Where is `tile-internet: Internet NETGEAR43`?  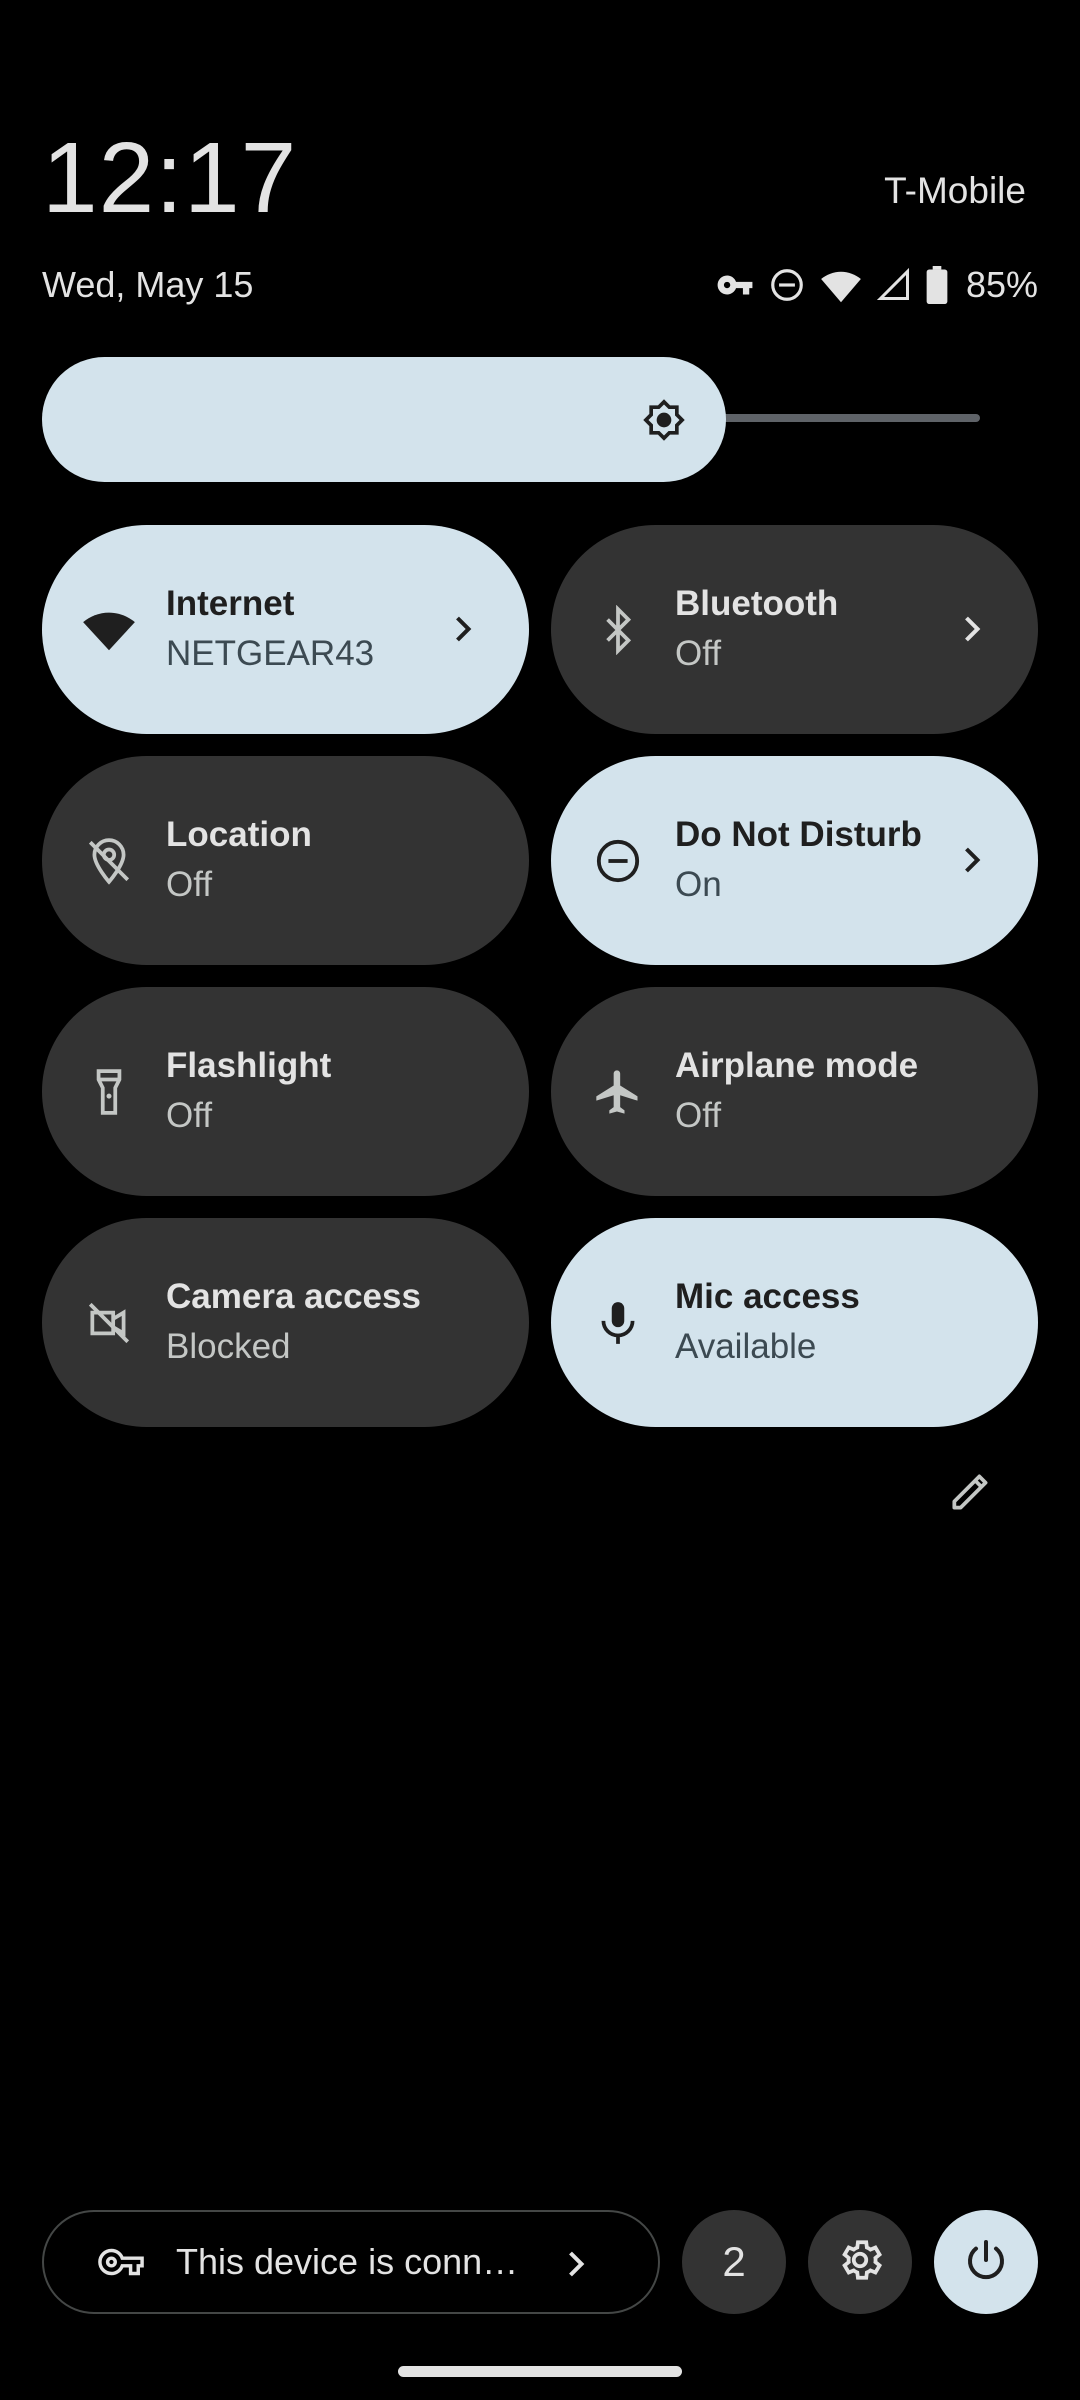 tile-internet: Internet NETGEAR43 is located at coordinates (285, 629).